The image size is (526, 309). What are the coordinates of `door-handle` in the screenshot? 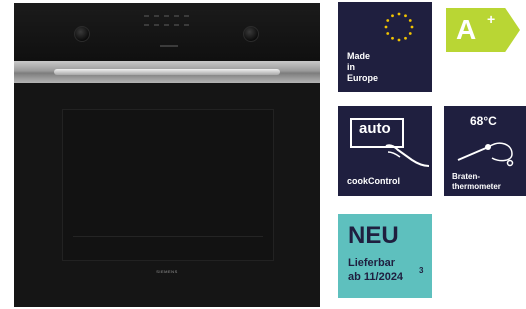 It's located at (167, 72).